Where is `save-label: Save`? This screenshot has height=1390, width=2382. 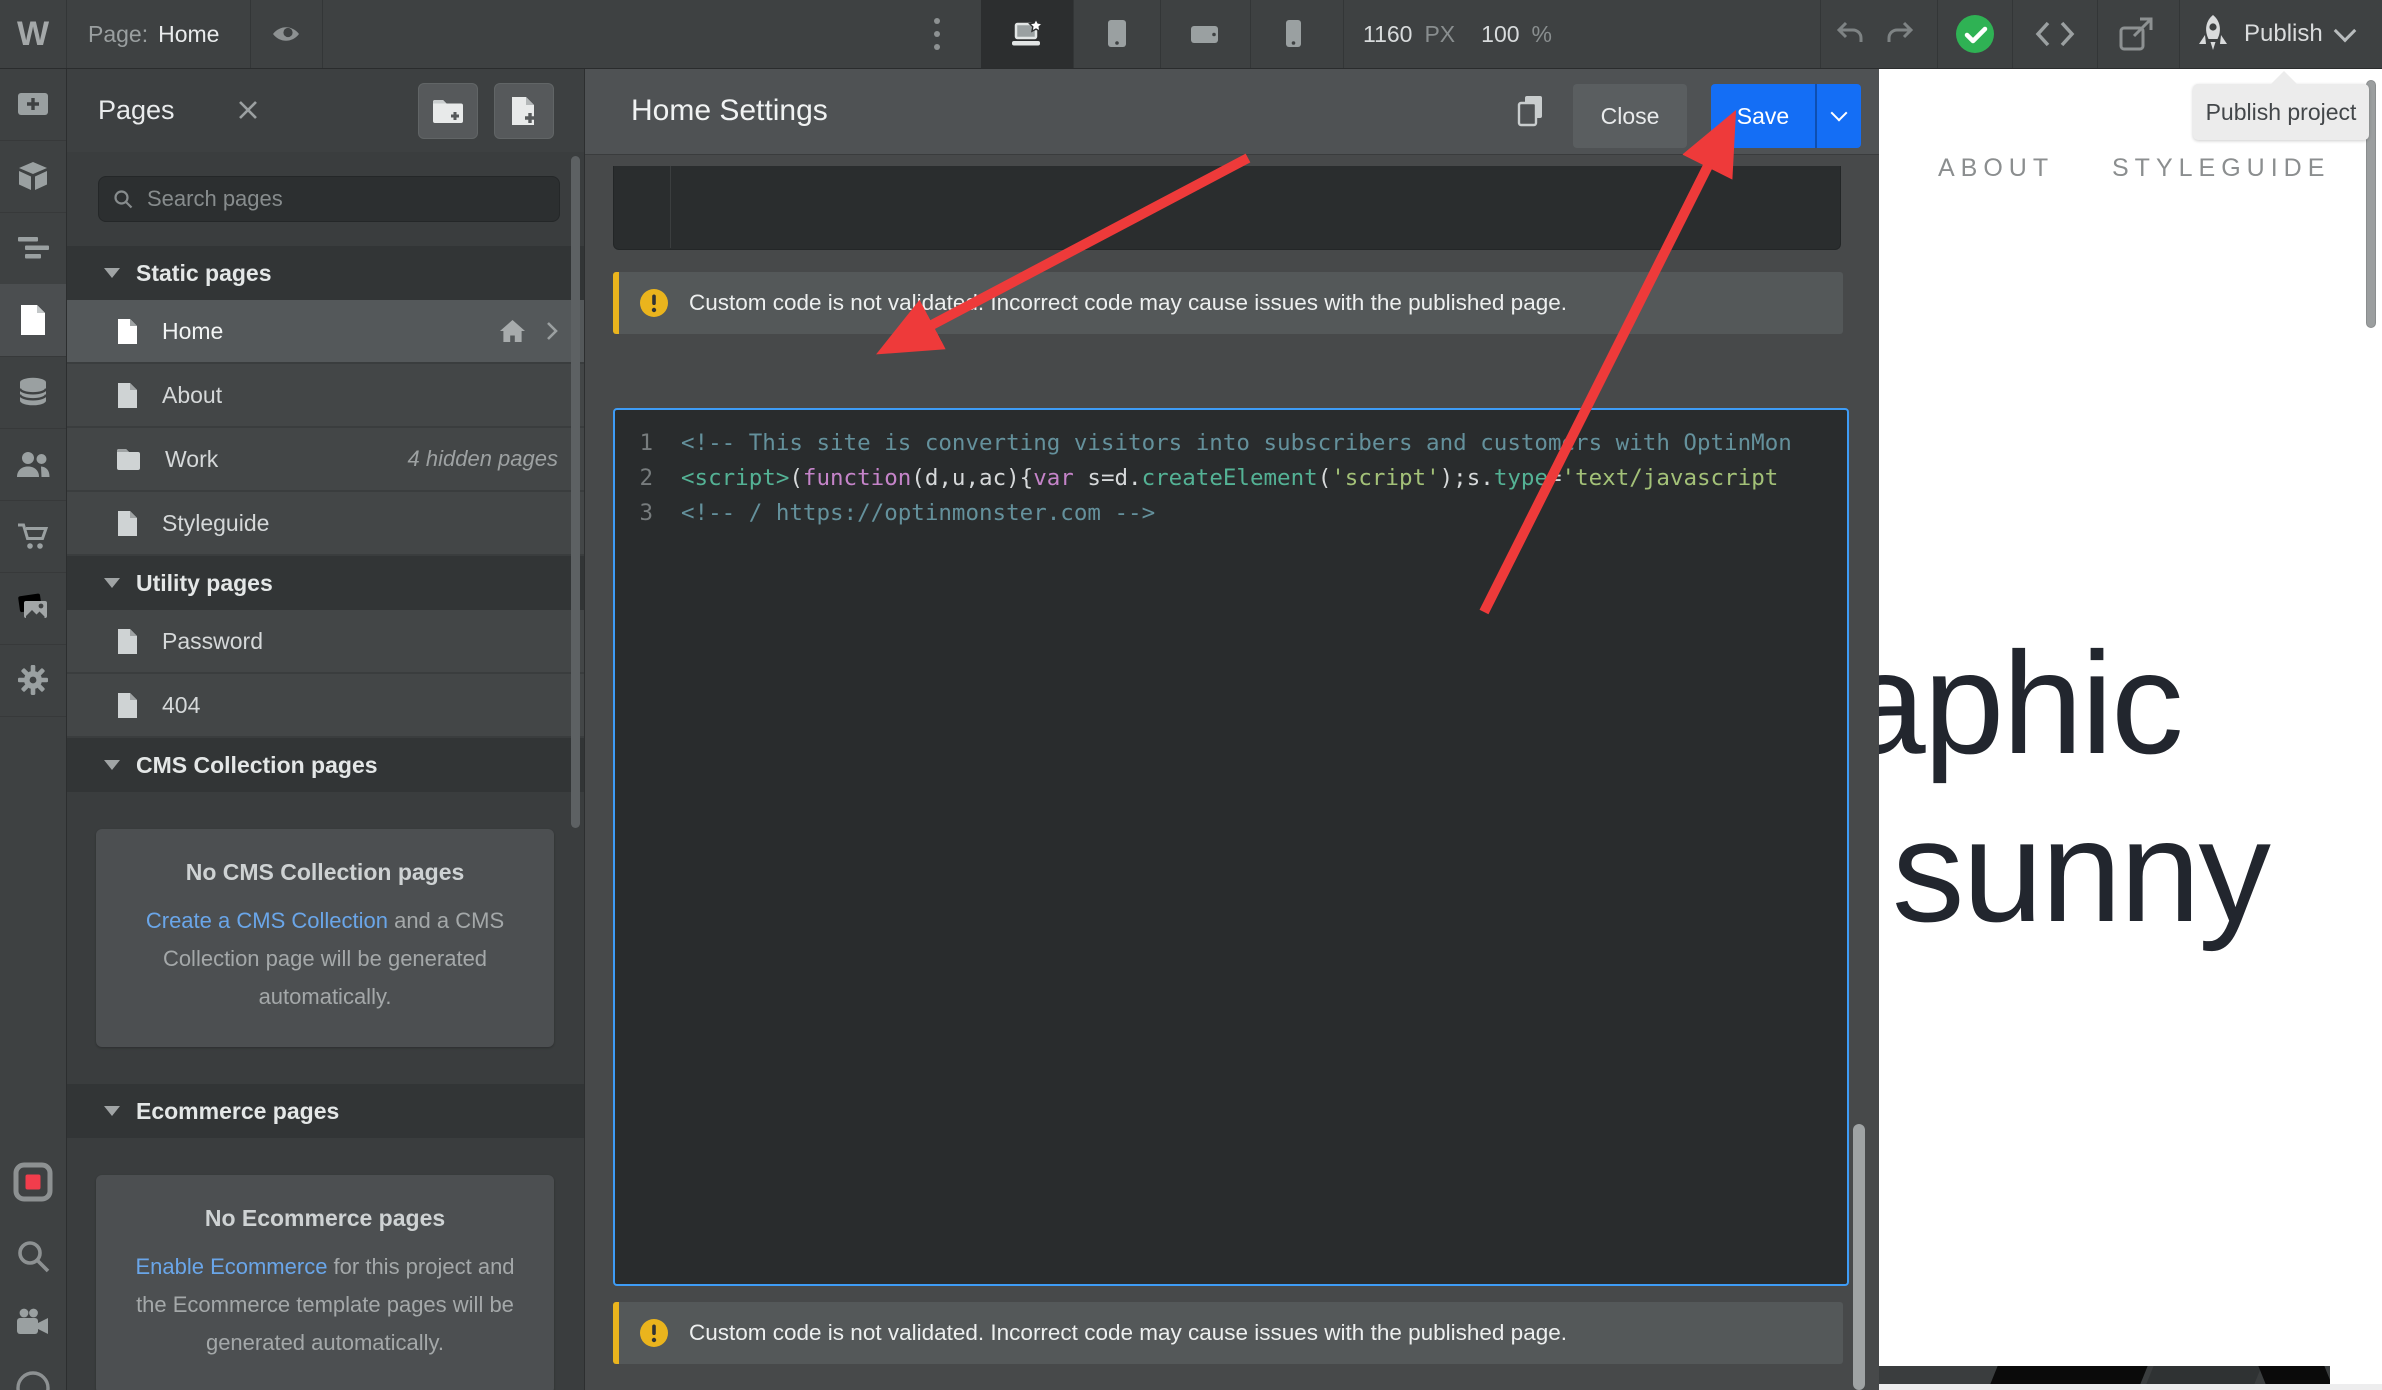 save-label: Save is located at coordinates (1763, 115).